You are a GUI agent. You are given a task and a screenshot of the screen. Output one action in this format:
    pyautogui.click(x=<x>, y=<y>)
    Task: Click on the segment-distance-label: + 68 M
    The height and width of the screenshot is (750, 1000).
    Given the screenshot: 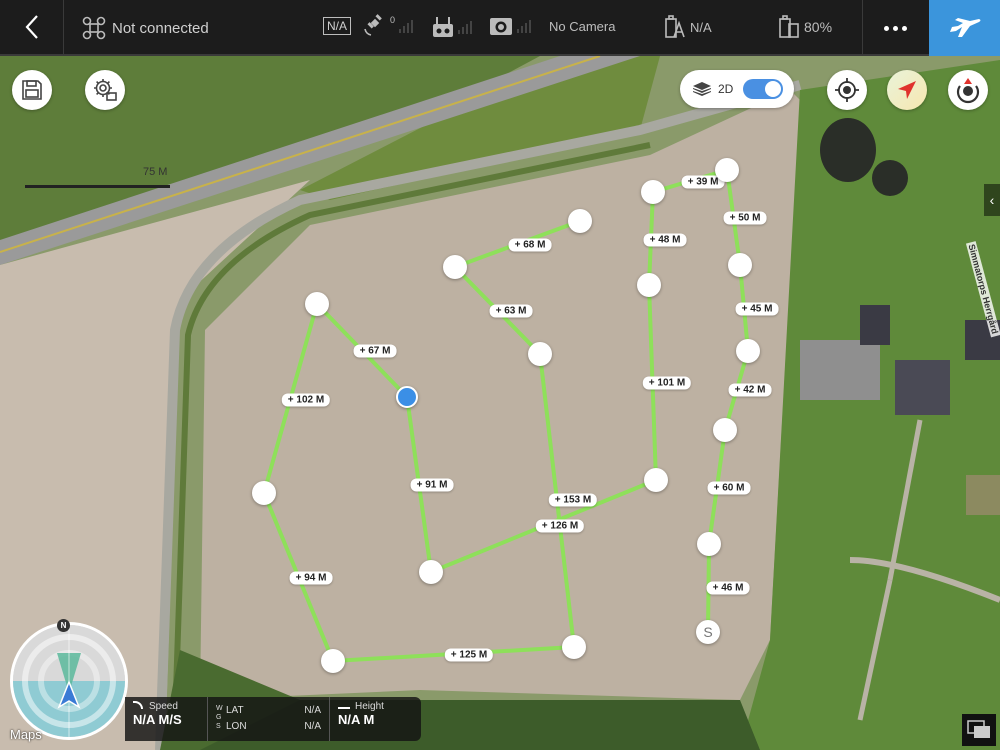 What is the action you would take?
    pyautogui.click(x=530, y=245)
    